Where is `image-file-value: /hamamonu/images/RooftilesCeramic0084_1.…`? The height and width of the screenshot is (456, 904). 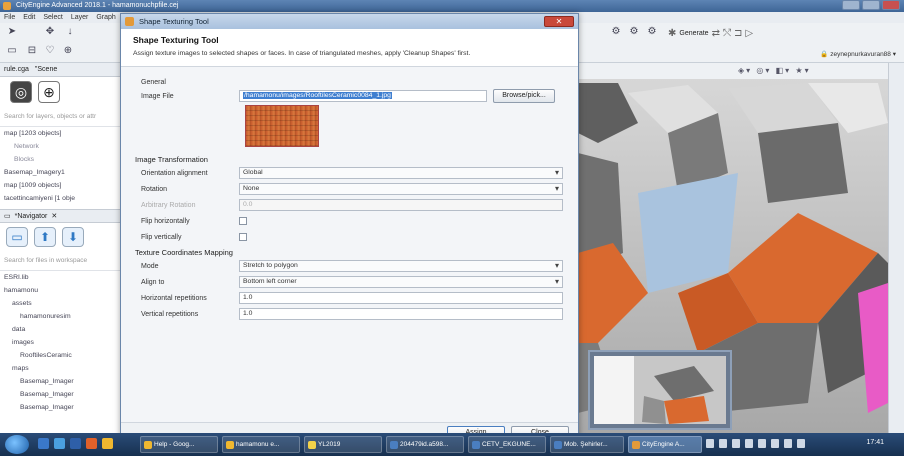 image-file-value: /hamamonu/images/RooftilesCeramic0084_1.… is located at coordinates (317, 95).